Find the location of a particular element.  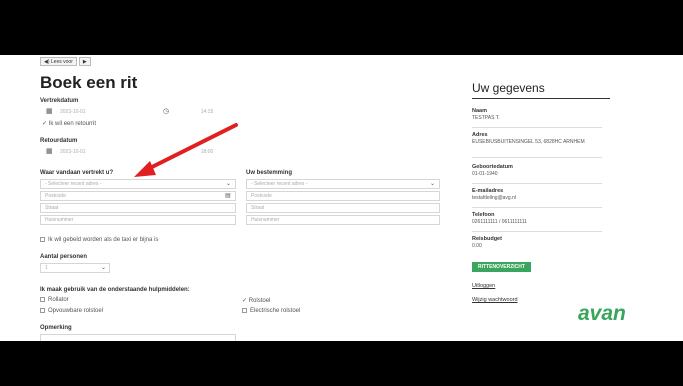

telefoon-label: Telefoon is located at coordinates (483, 215).